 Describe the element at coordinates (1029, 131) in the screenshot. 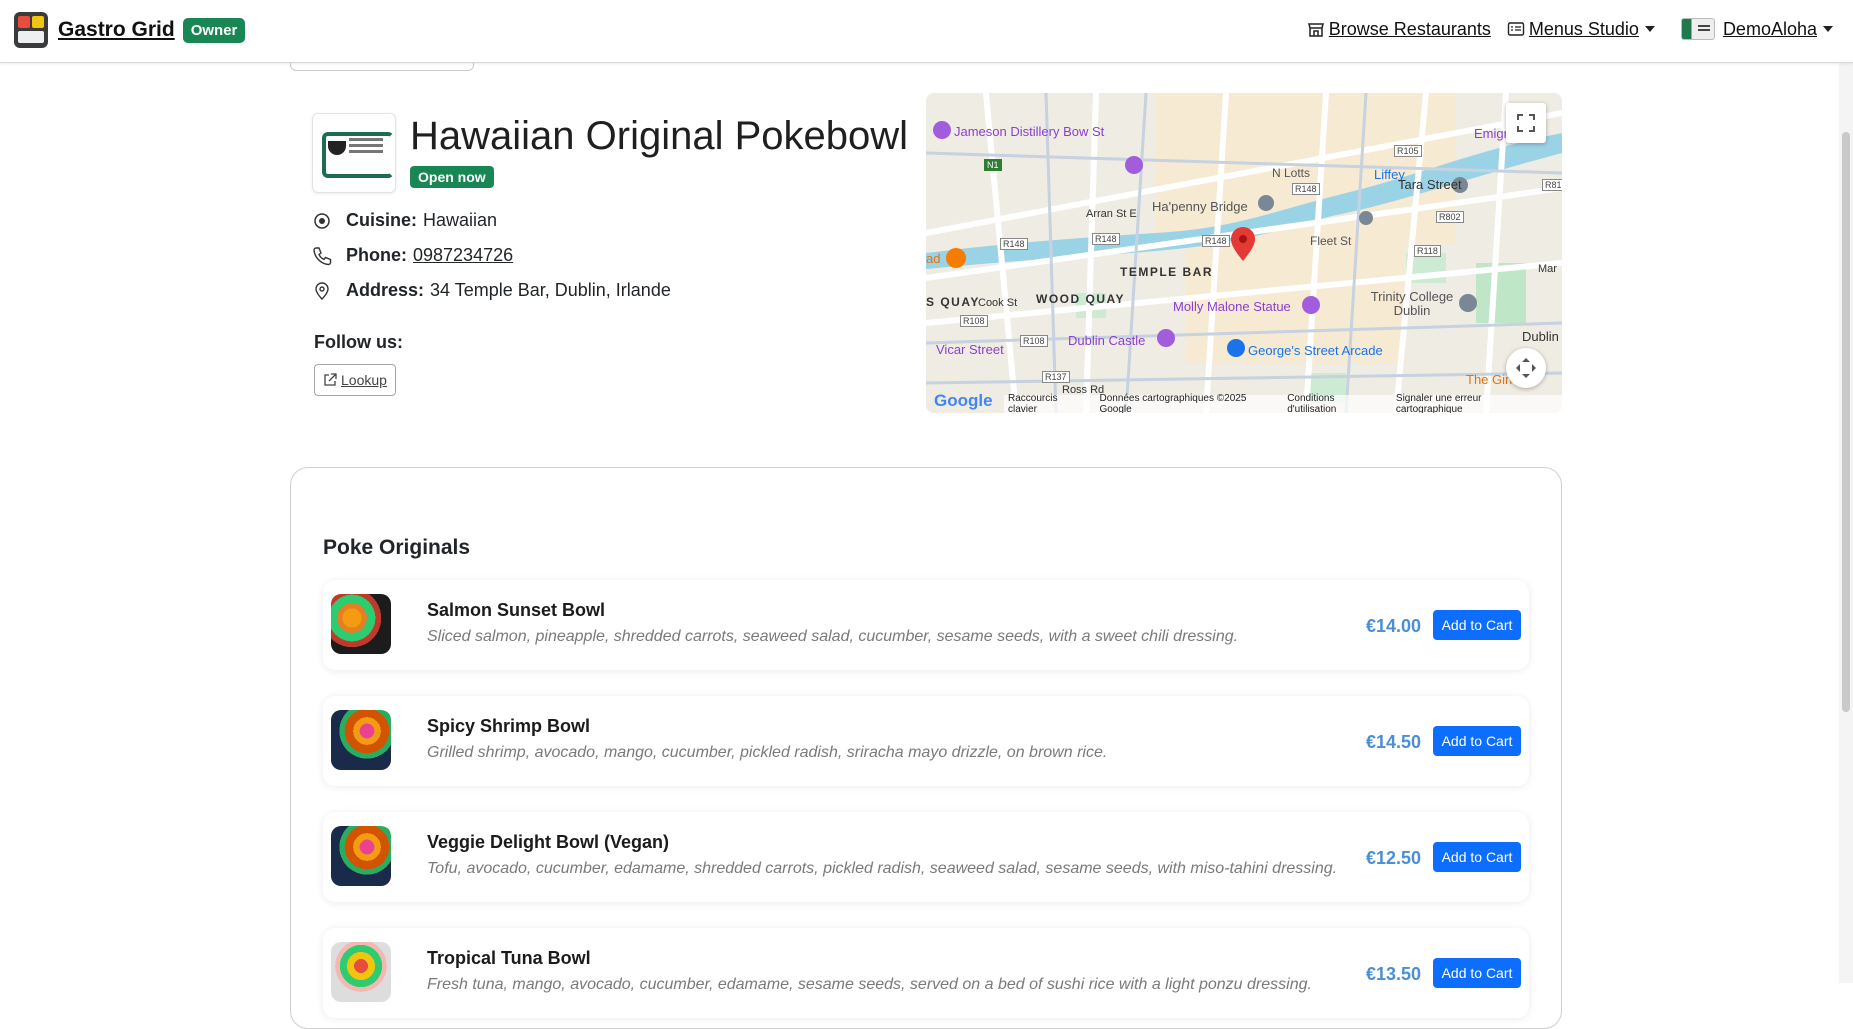

I see `map-label-jameson: Jameson Distillery Bow St` at that location.